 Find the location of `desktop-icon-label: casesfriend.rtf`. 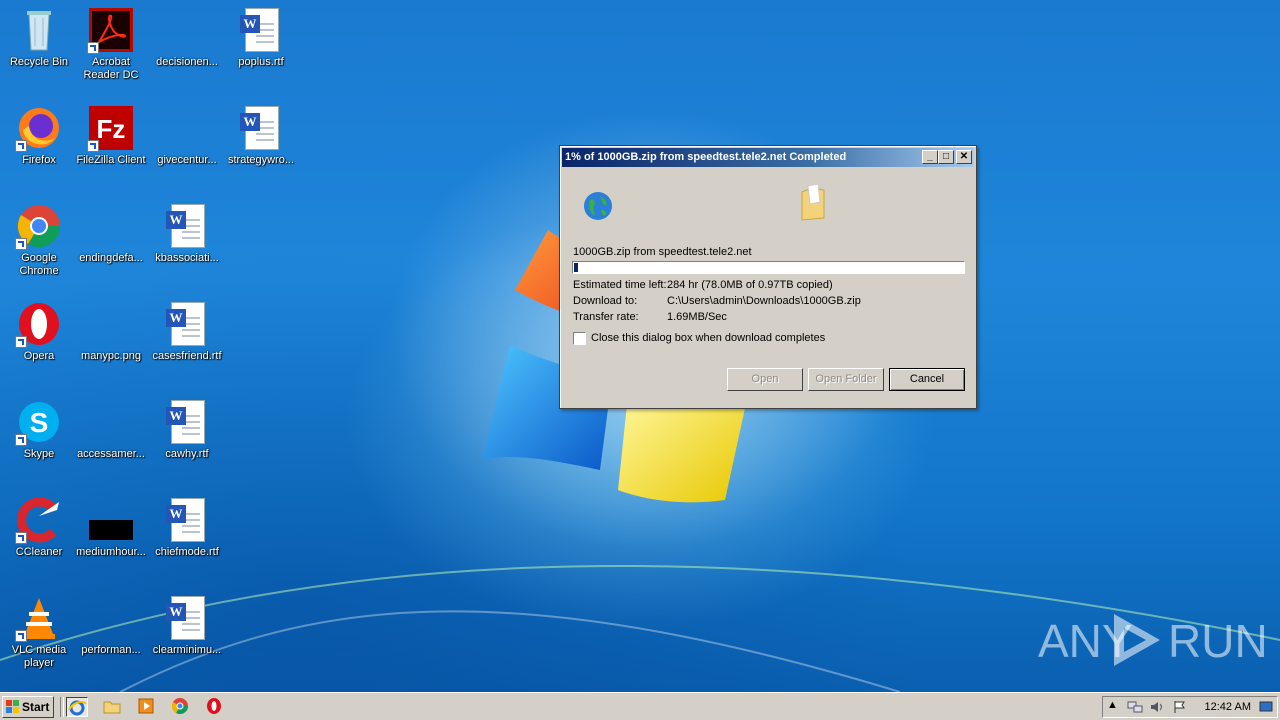

desktop-icon-label: casesfriend.rtf is located at coordinates (187, 356).